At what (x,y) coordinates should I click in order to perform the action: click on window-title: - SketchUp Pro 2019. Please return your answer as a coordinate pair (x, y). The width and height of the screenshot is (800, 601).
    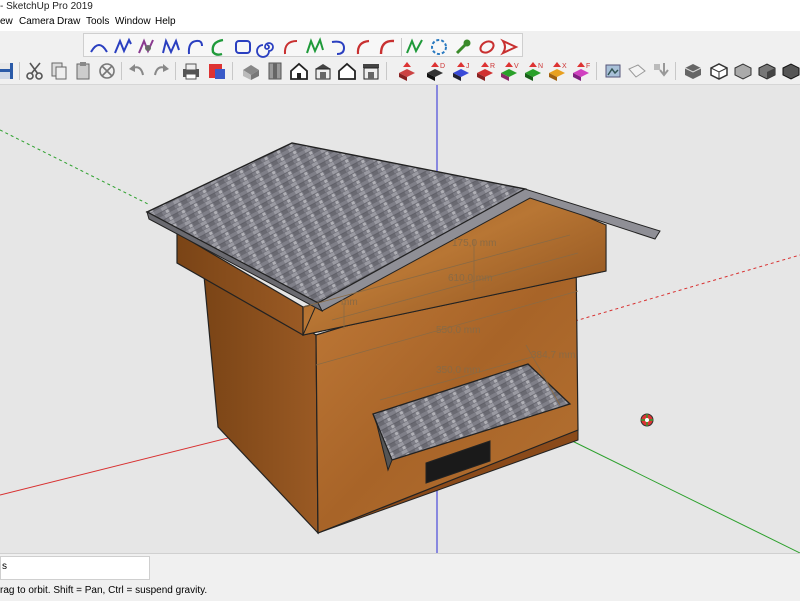
    Looking at the image, I should click on (46, 6).